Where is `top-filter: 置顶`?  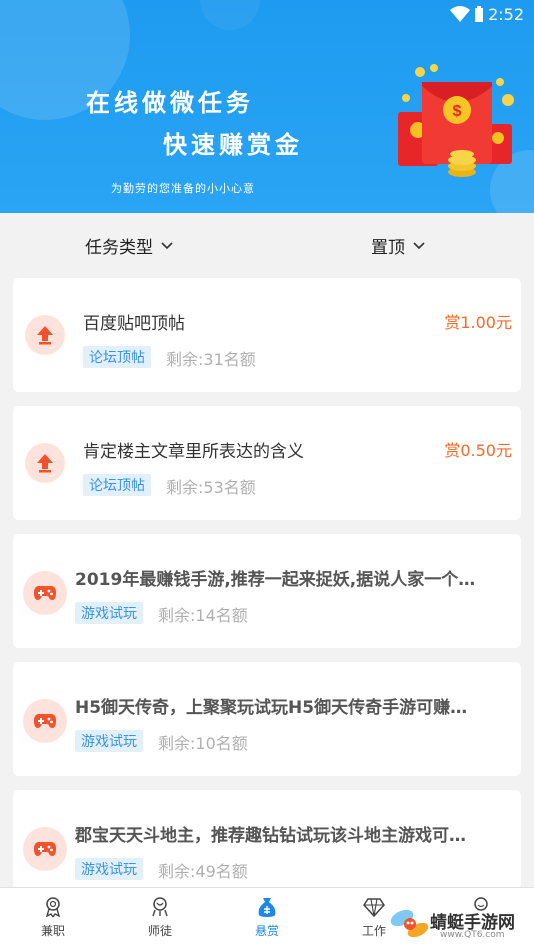
top-filter: 置顶 is located at coordinates (398, 245).